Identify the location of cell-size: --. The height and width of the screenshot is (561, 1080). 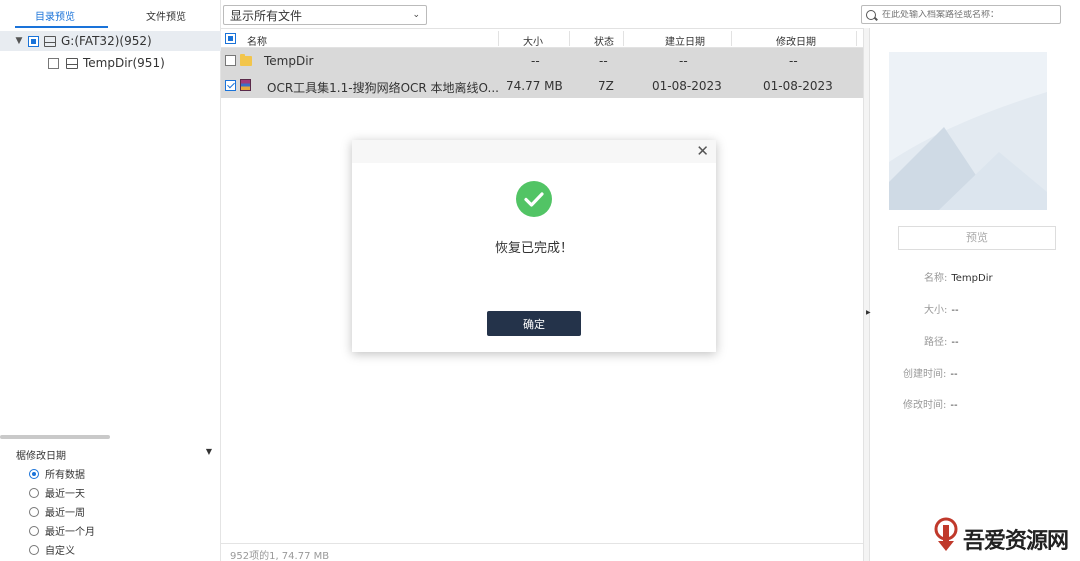
(535, 61).